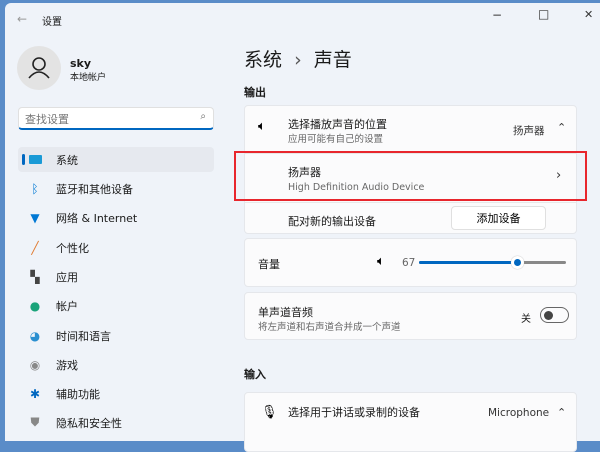 The height and width of the screenshot is (452, 600). Describe the element at coordinates (255, 374) in the screenshot. I see `input-section-label: 输入` at that location.